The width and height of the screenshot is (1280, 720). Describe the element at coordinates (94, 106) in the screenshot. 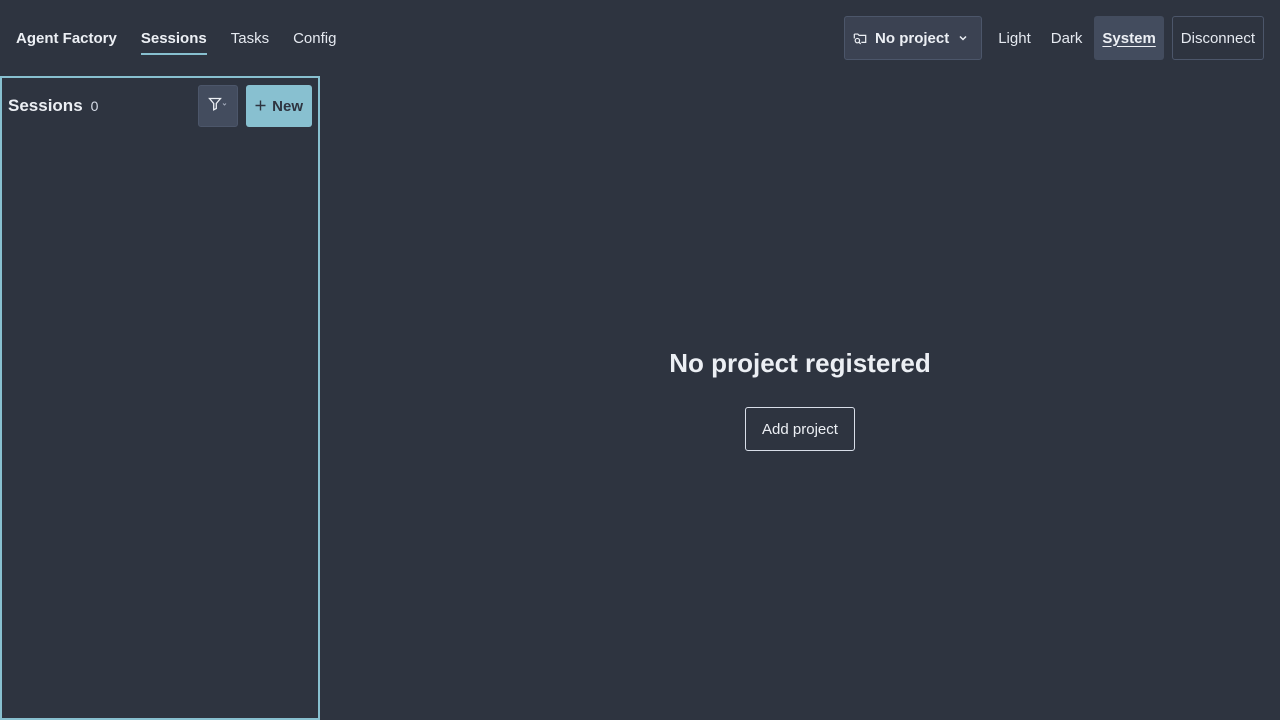

I see `session-count: 0` at that location.